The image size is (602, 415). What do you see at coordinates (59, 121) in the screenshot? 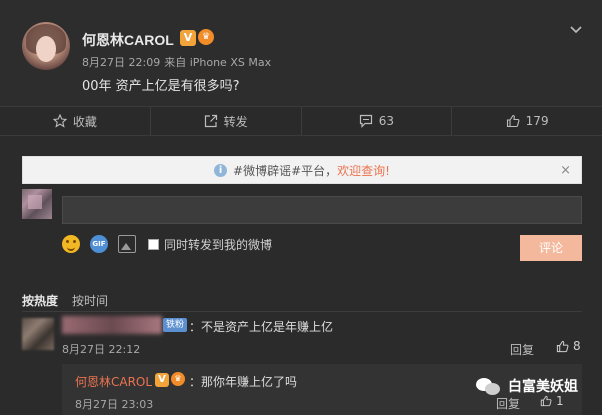
I see `star-icon` at bounding box center [59, 121].